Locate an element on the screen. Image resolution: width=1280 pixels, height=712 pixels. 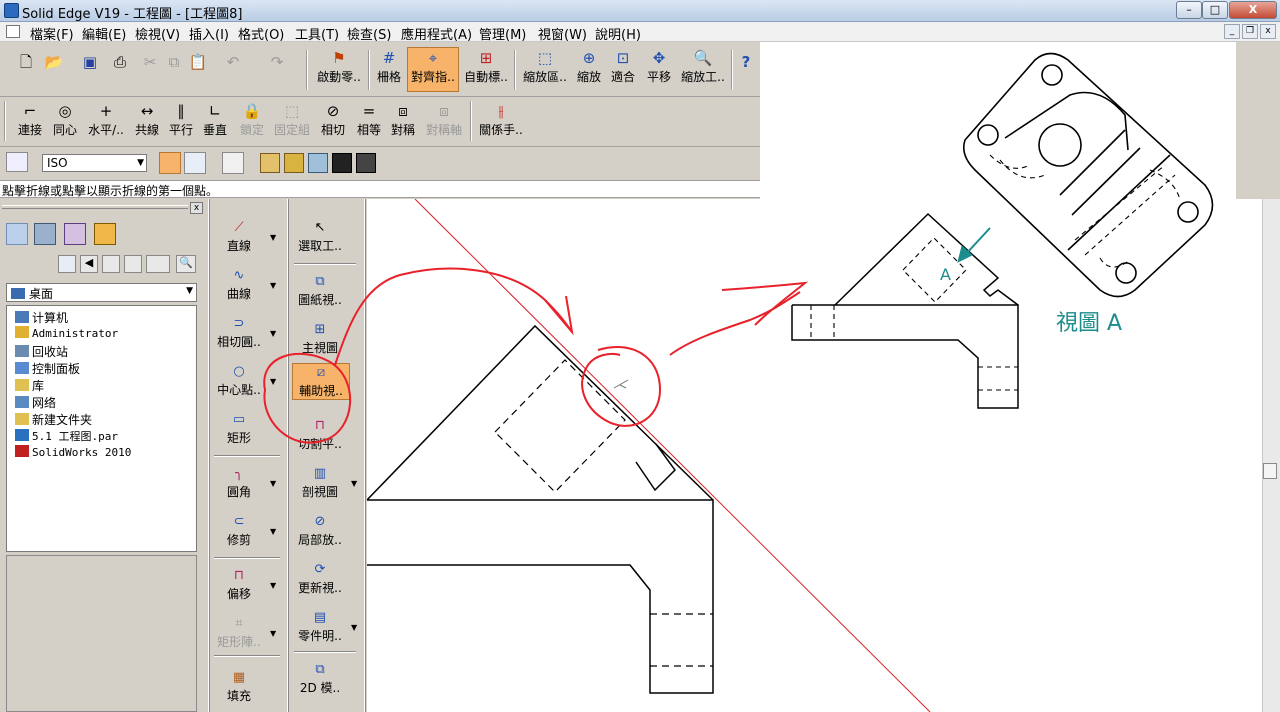
document-icon is located at coordinates (13, 31).